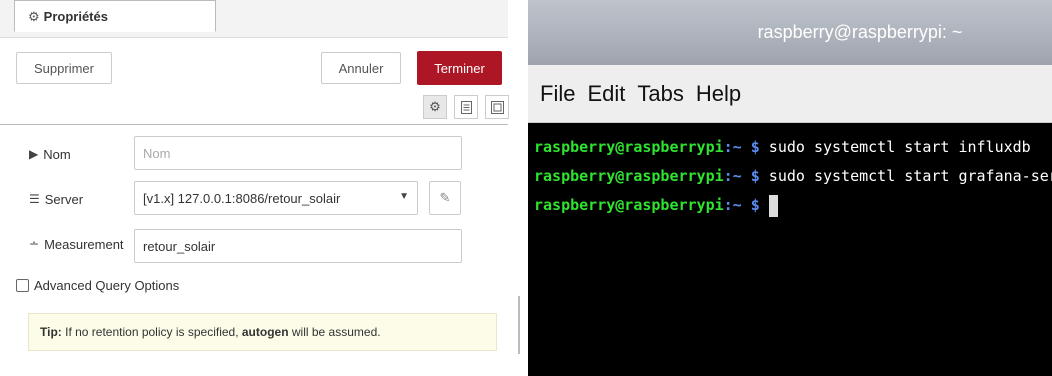 The image size is (1052, 376). Describe the element at coordinates (557, 94) in the screenshot. I see `menu-file: File` at that location.